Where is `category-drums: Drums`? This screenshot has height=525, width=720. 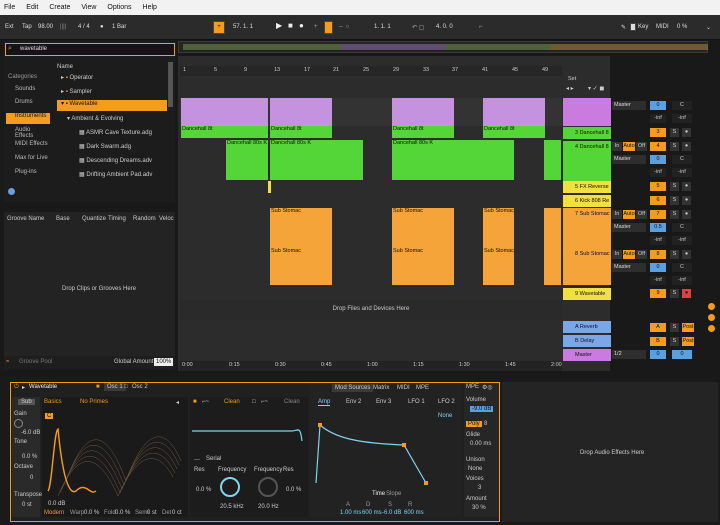
category-drums: Drums is located at coordinates (28, 104).